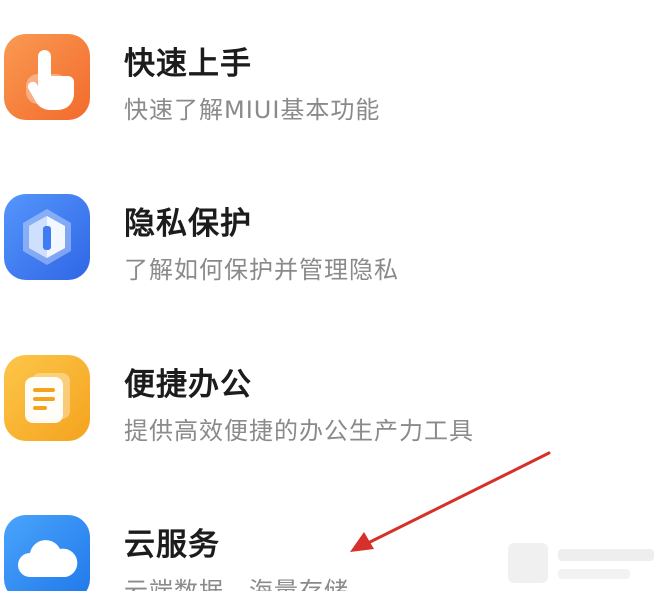  What do you see at coordinates (47, 77) in the screenshot?
I see `tap-hand-icon` at bounding box center [47, 77].